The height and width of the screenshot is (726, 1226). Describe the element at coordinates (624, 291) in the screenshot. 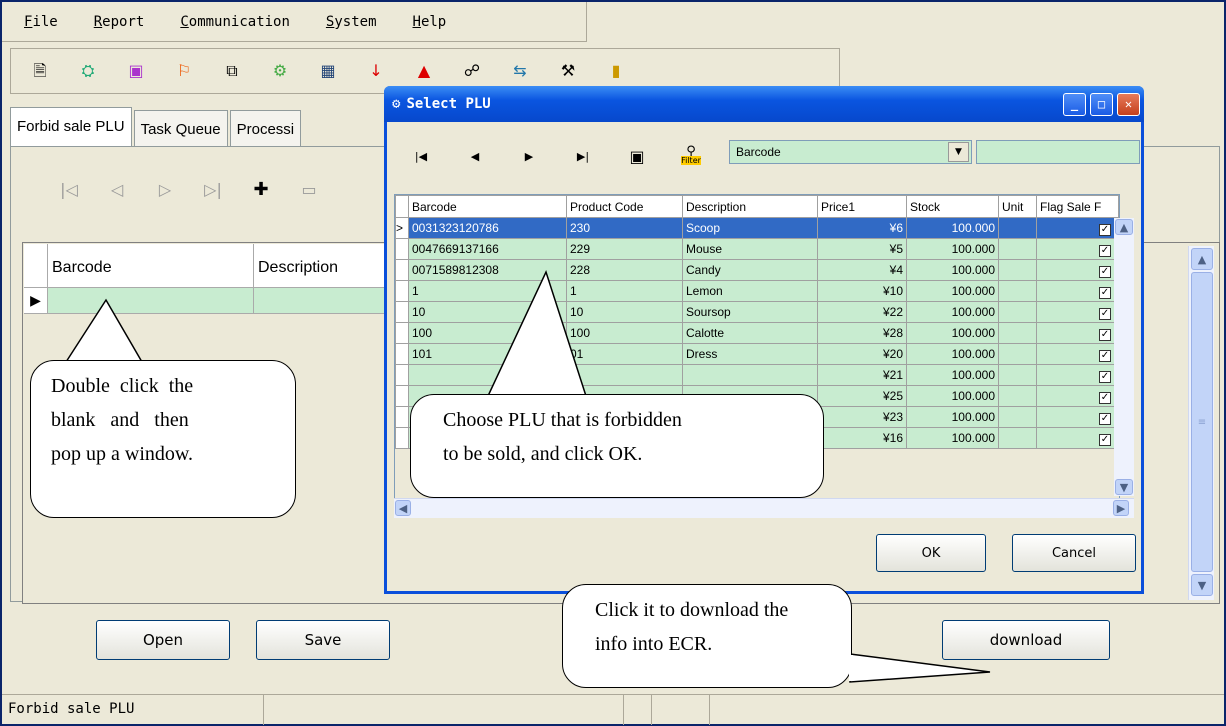

I see `product-code-cell: 1` at that location.